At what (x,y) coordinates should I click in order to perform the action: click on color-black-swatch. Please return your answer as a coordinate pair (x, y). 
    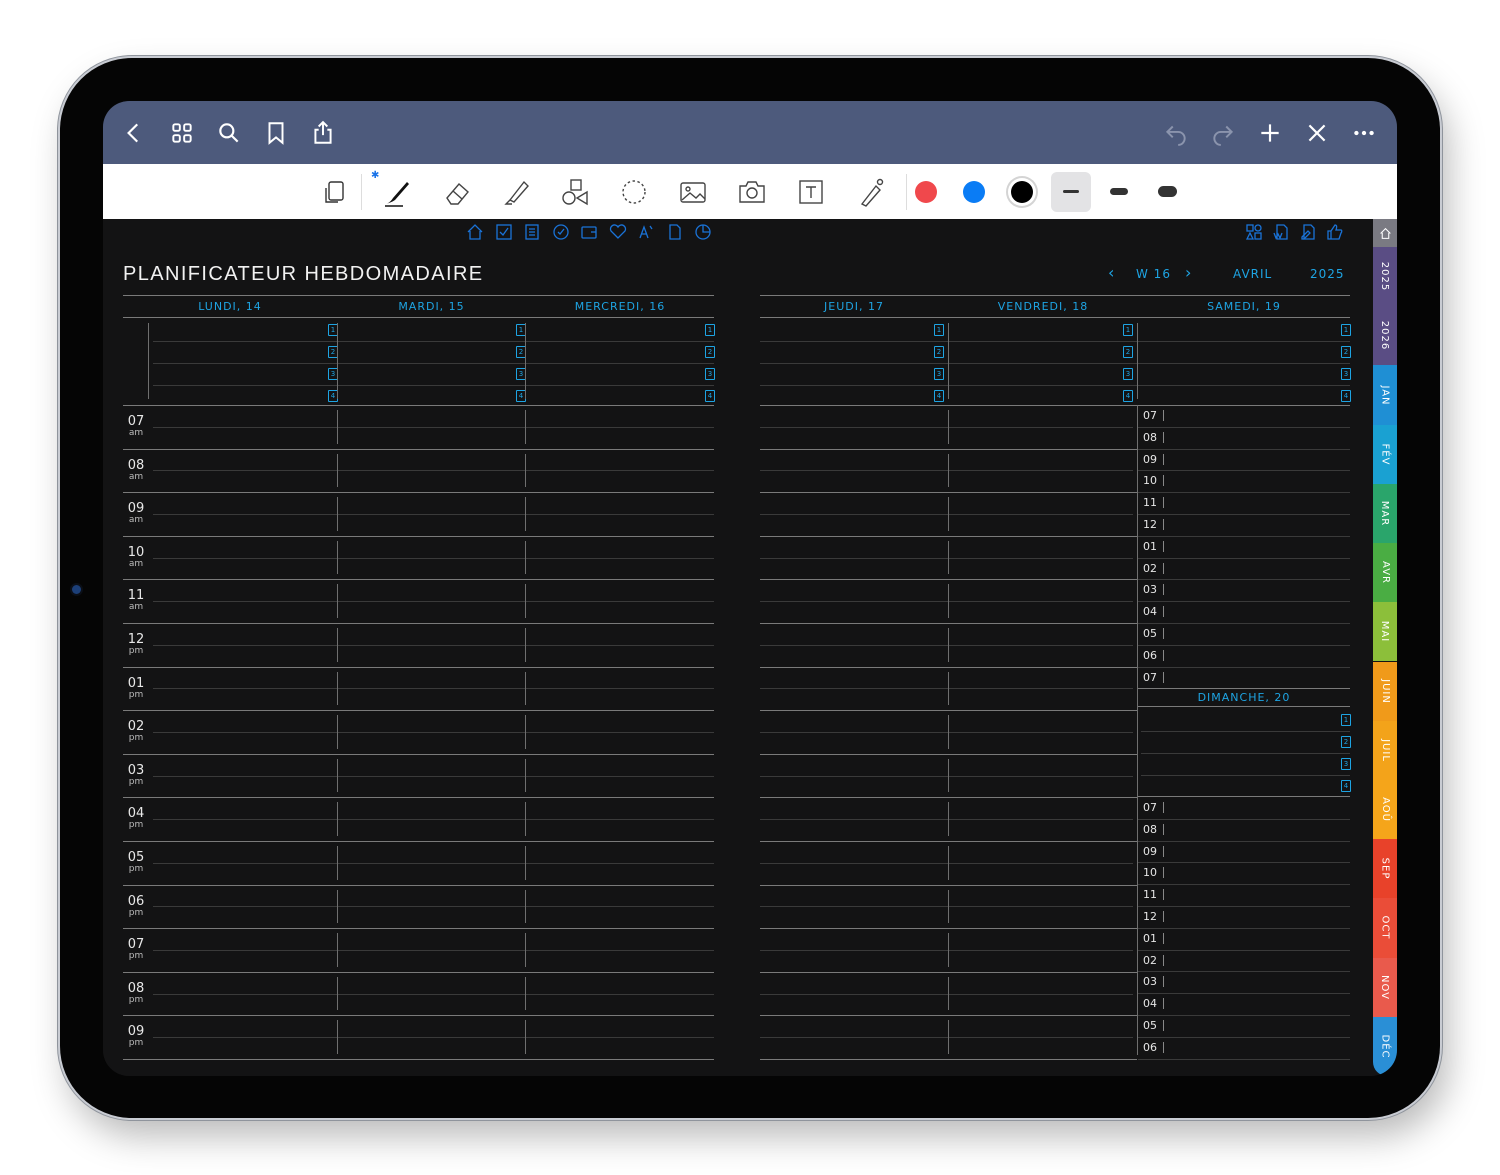
    Looking at the image, I should click on (1022, 192).